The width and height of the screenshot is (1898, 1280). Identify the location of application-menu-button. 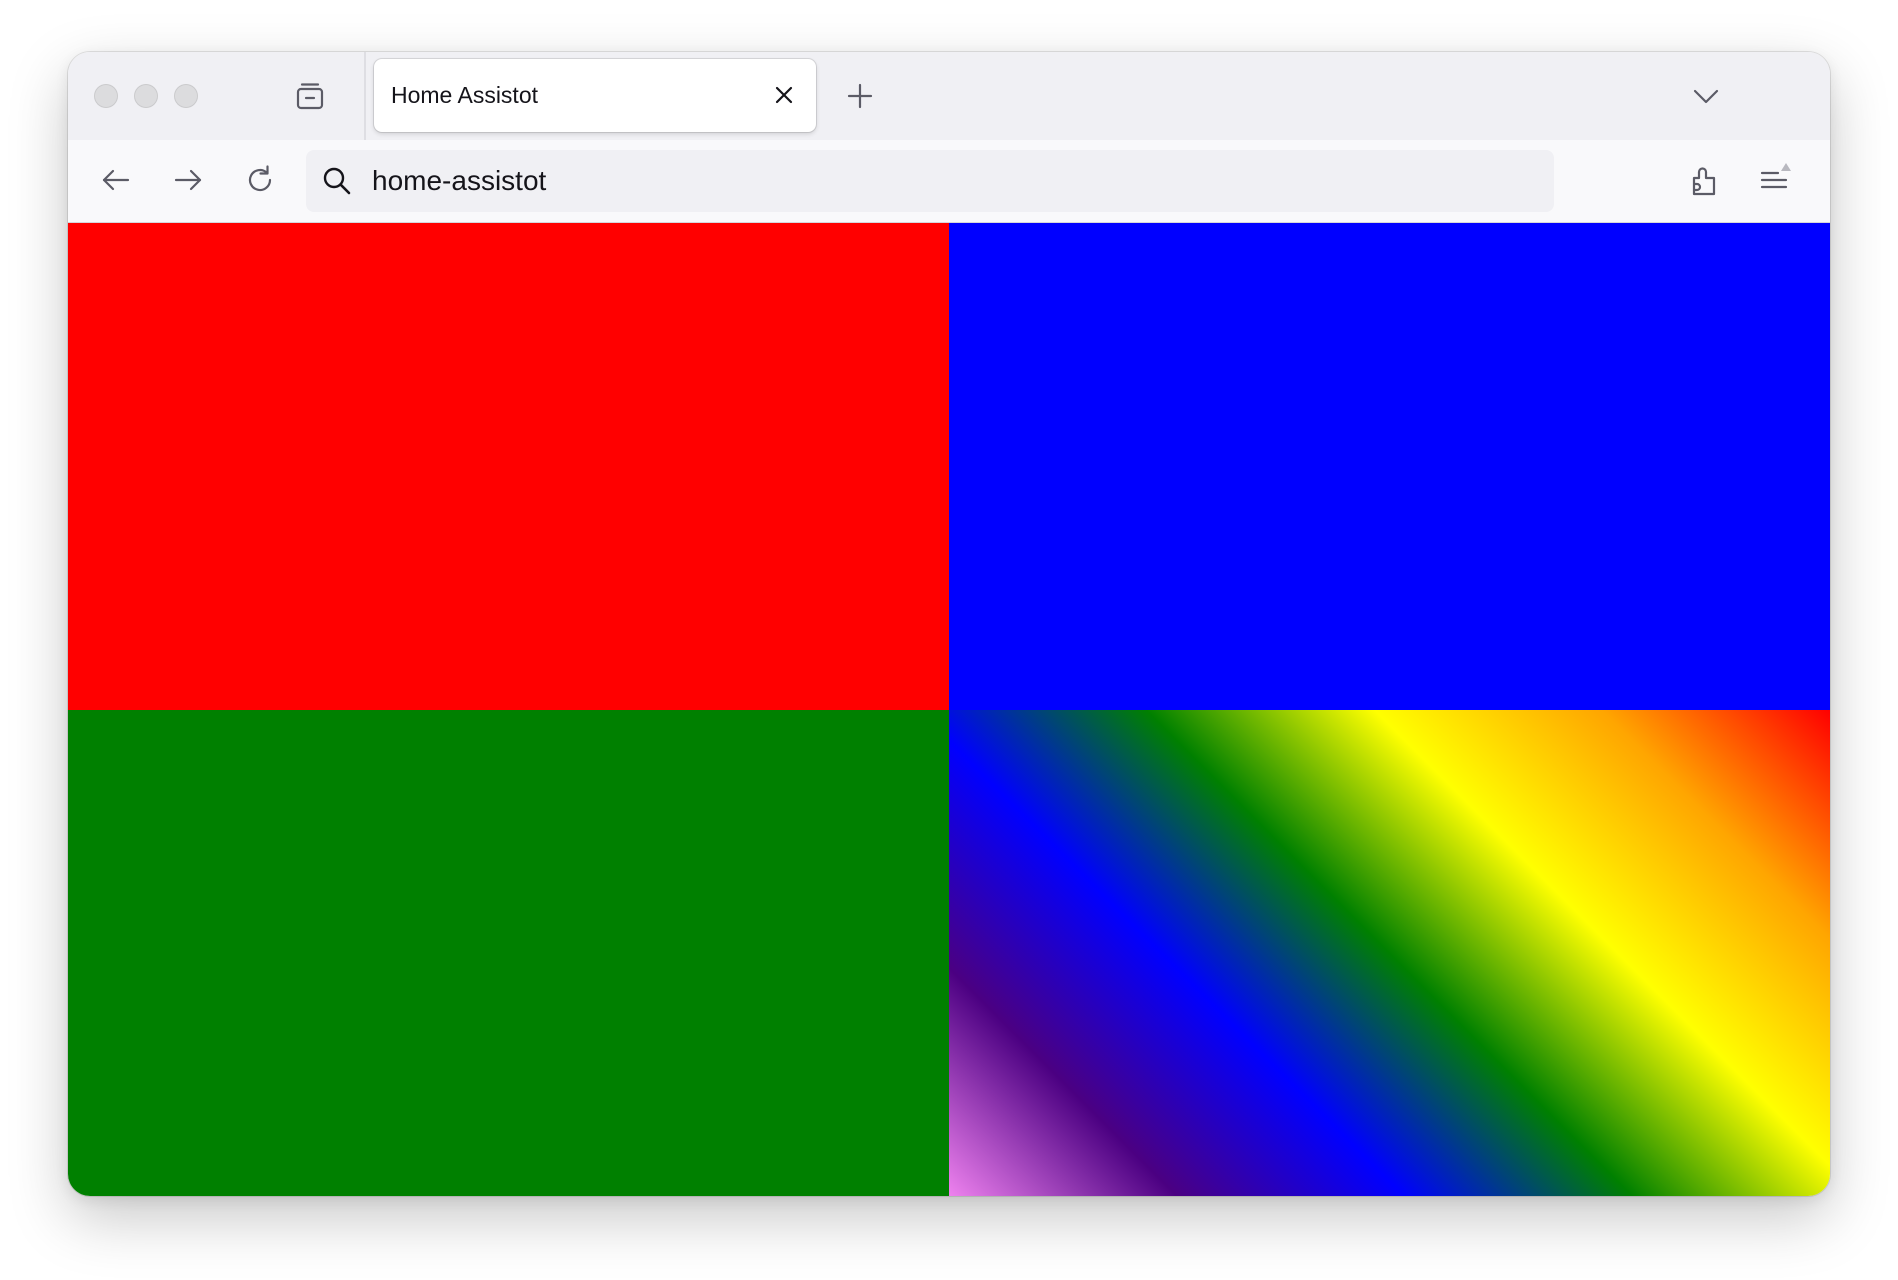
(1776, 180).